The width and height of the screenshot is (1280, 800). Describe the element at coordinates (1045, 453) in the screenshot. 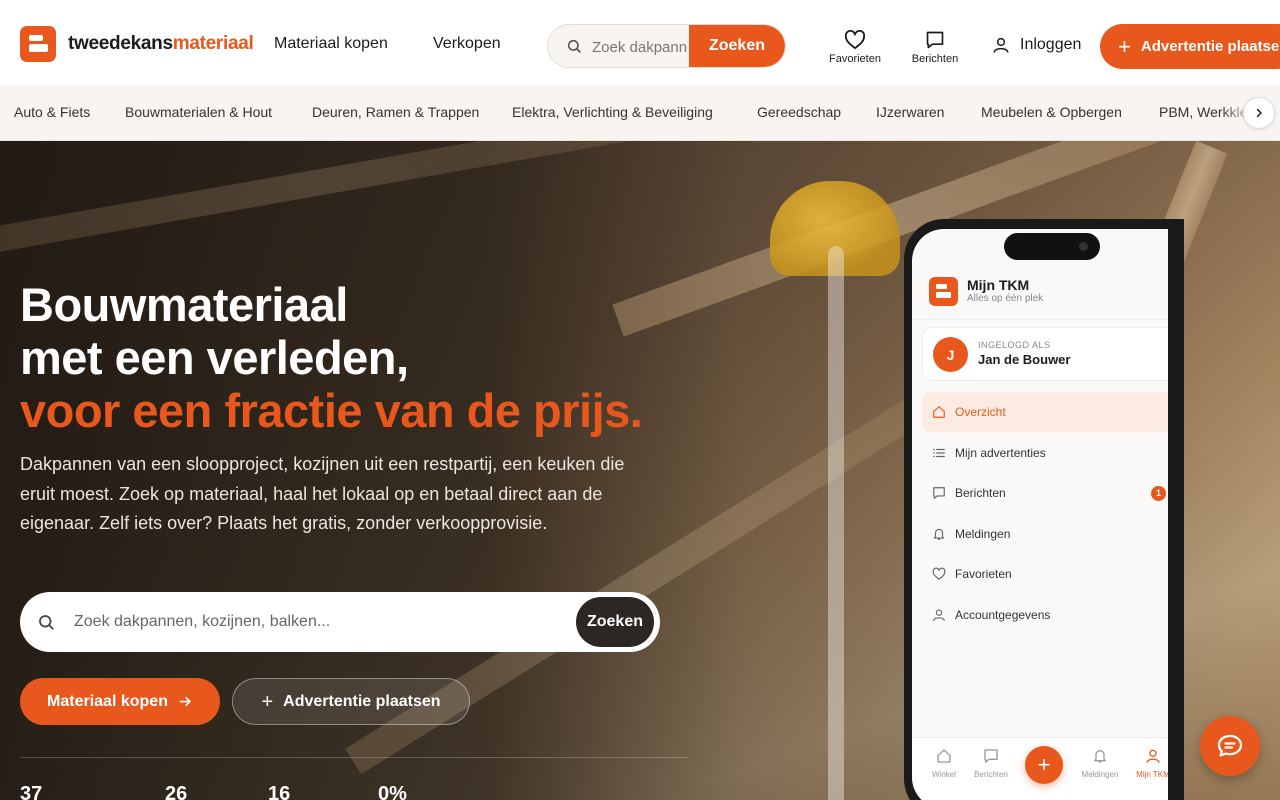

I see `menu-item-mijn-advertenties: Mijn advertenties` at that location.